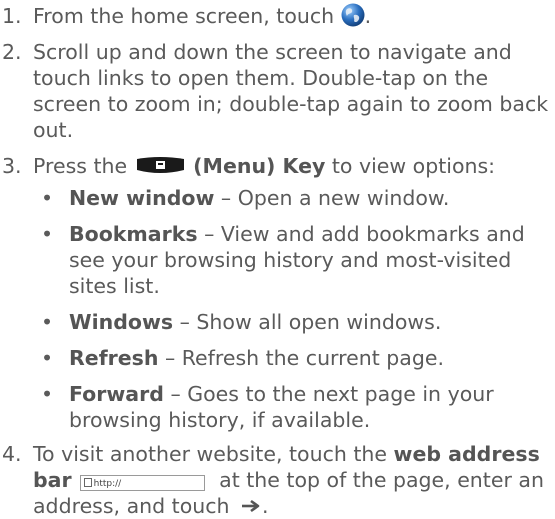 This screenshot has height=519, width=555. What do you see at coordinates (213, 454) in the screenshot?
I see `step-text: To visit another website, touch the` at bounding box center [213, 454].